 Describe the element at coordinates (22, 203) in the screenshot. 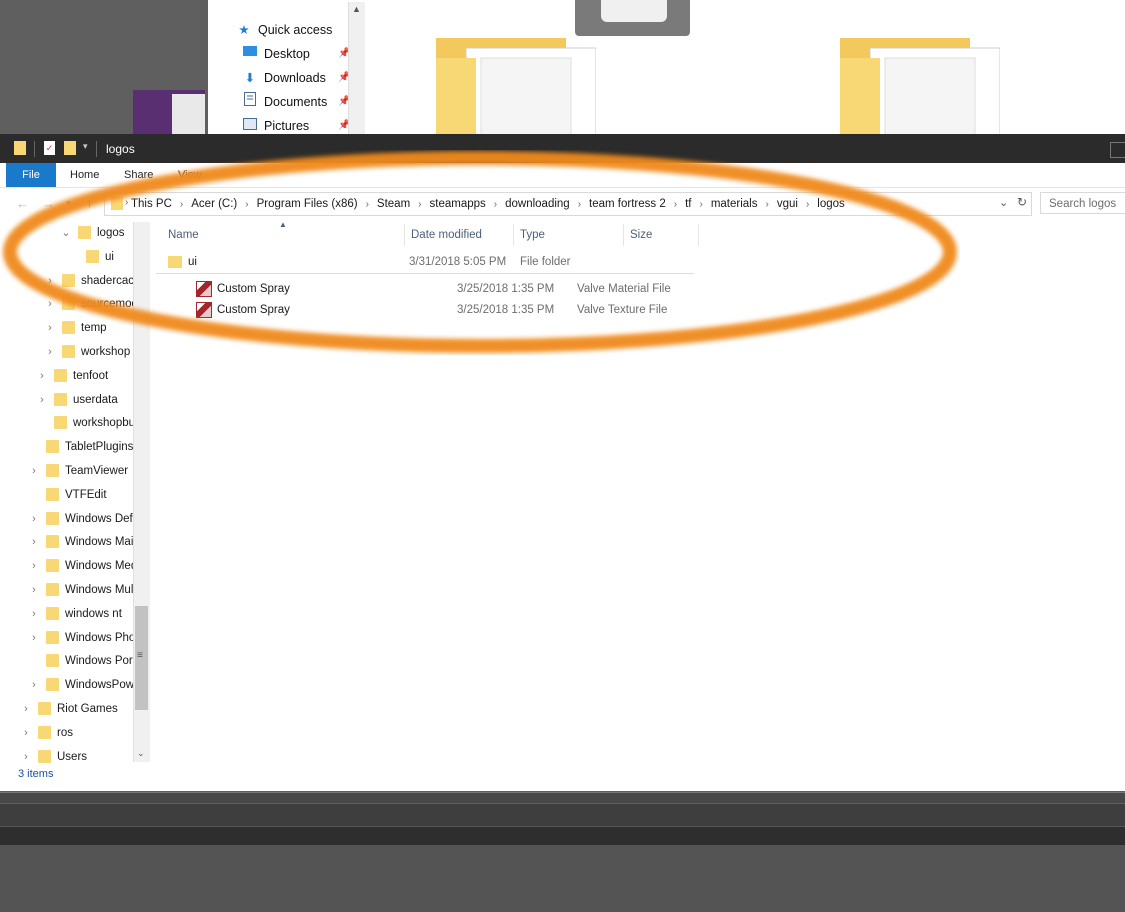

I see `back-arrow-icon: ←` at that location.